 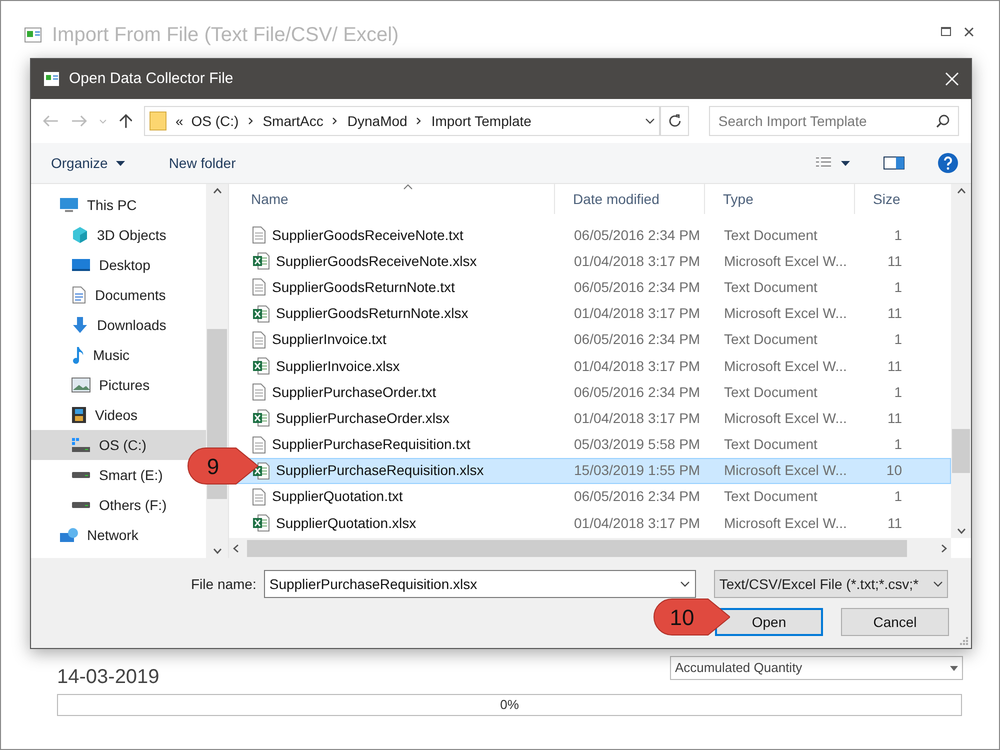 What do you see at coordinates (592, 523) in the screenshot?
I see `file-row: SupplierQuotation.xlsx 01/04/2018 3:17 PM Microsoft Excel W... 11` at bounding box center [592, 523].